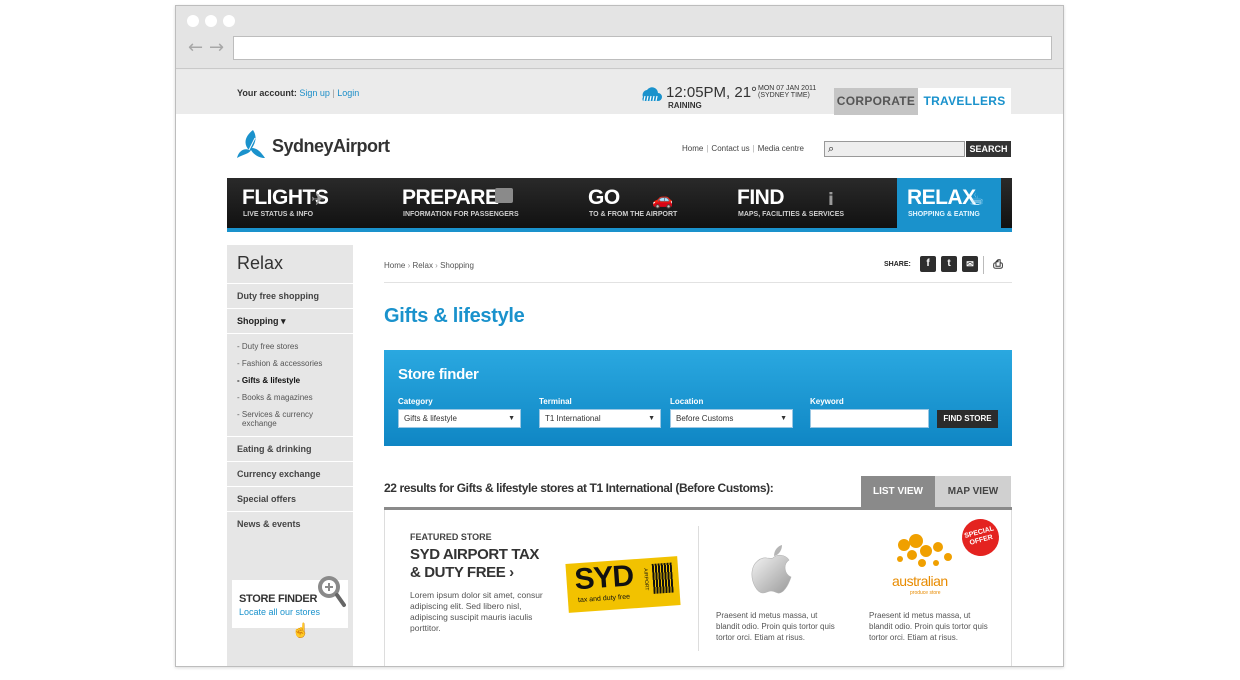 This screenshot has height=680, width=1240. I want to click on location-label: Location, so click(687, 401).